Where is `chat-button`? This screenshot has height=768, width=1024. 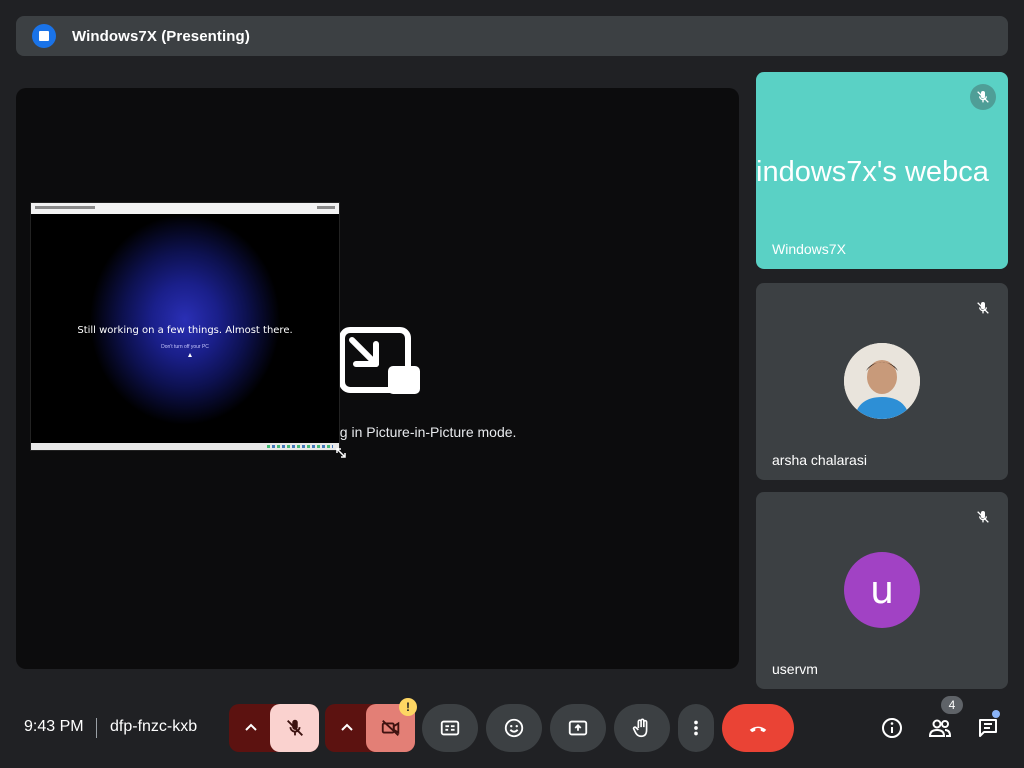
chat-button is located at coordinates (988, 728).